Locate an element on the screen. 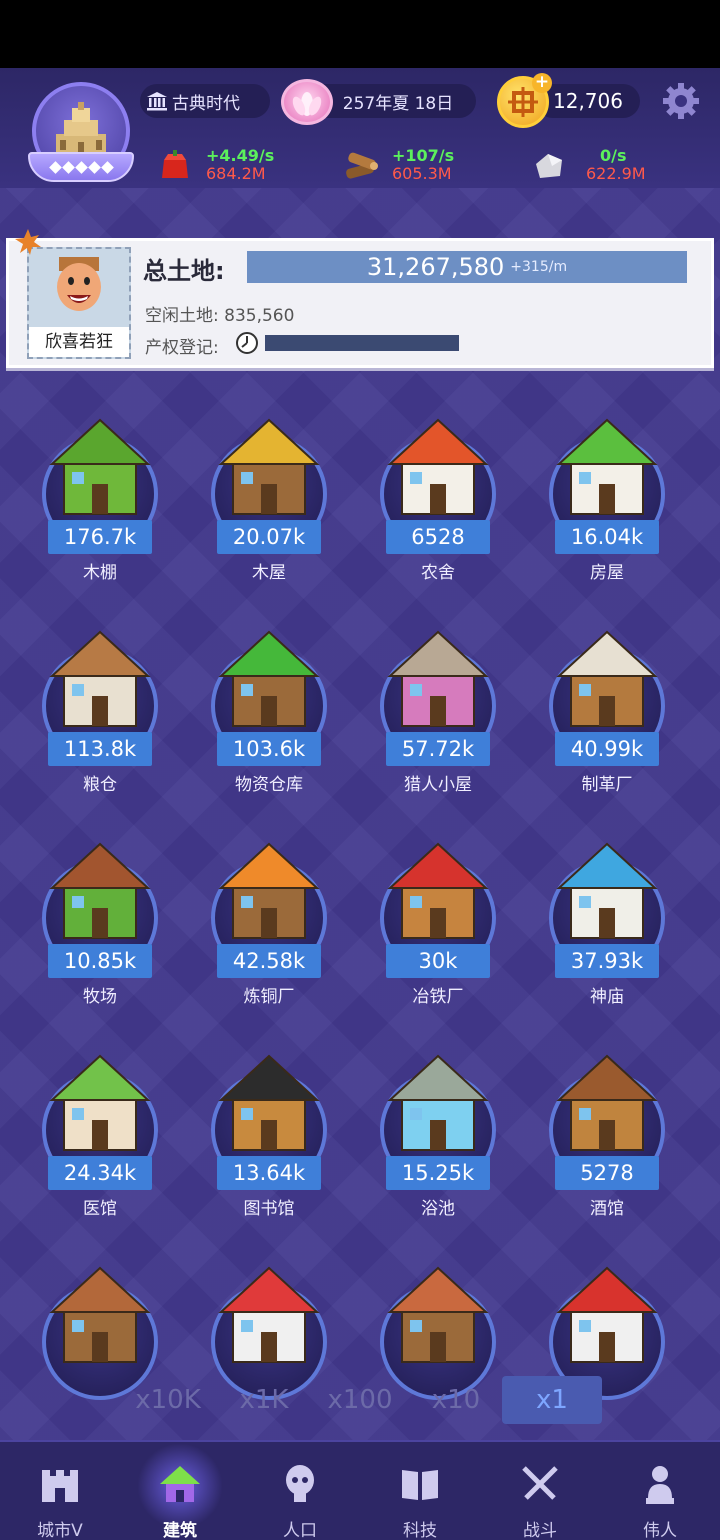 Image resolution: width=720 pixels, height=1540 pixels. building-label: 猎人小屋 is located at coordinates (438, 785).